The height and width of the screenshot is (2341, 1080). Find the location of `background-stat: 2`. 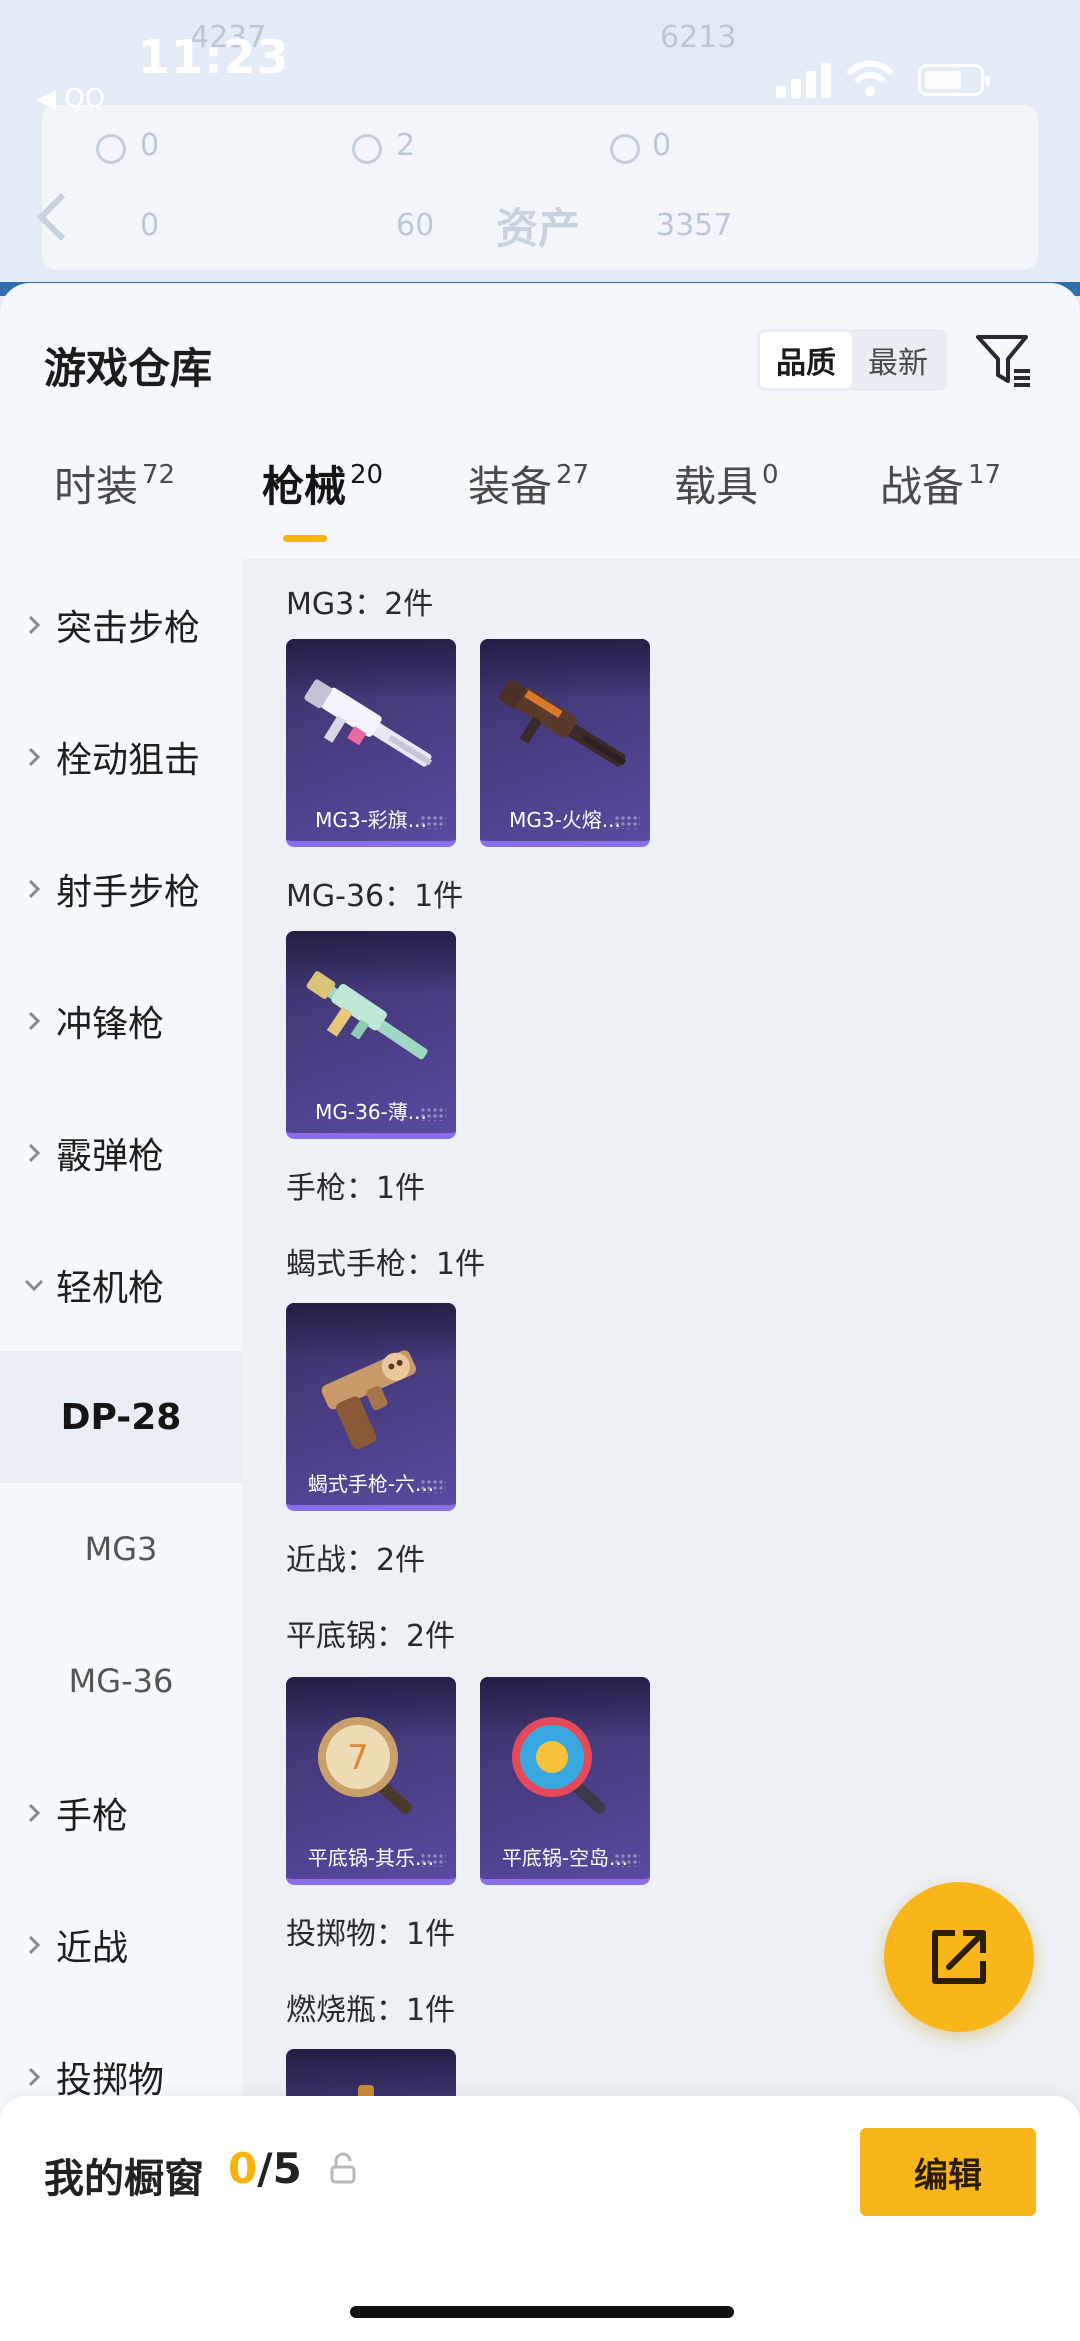

background-stat: 2 is located at coordinates (406, 145).